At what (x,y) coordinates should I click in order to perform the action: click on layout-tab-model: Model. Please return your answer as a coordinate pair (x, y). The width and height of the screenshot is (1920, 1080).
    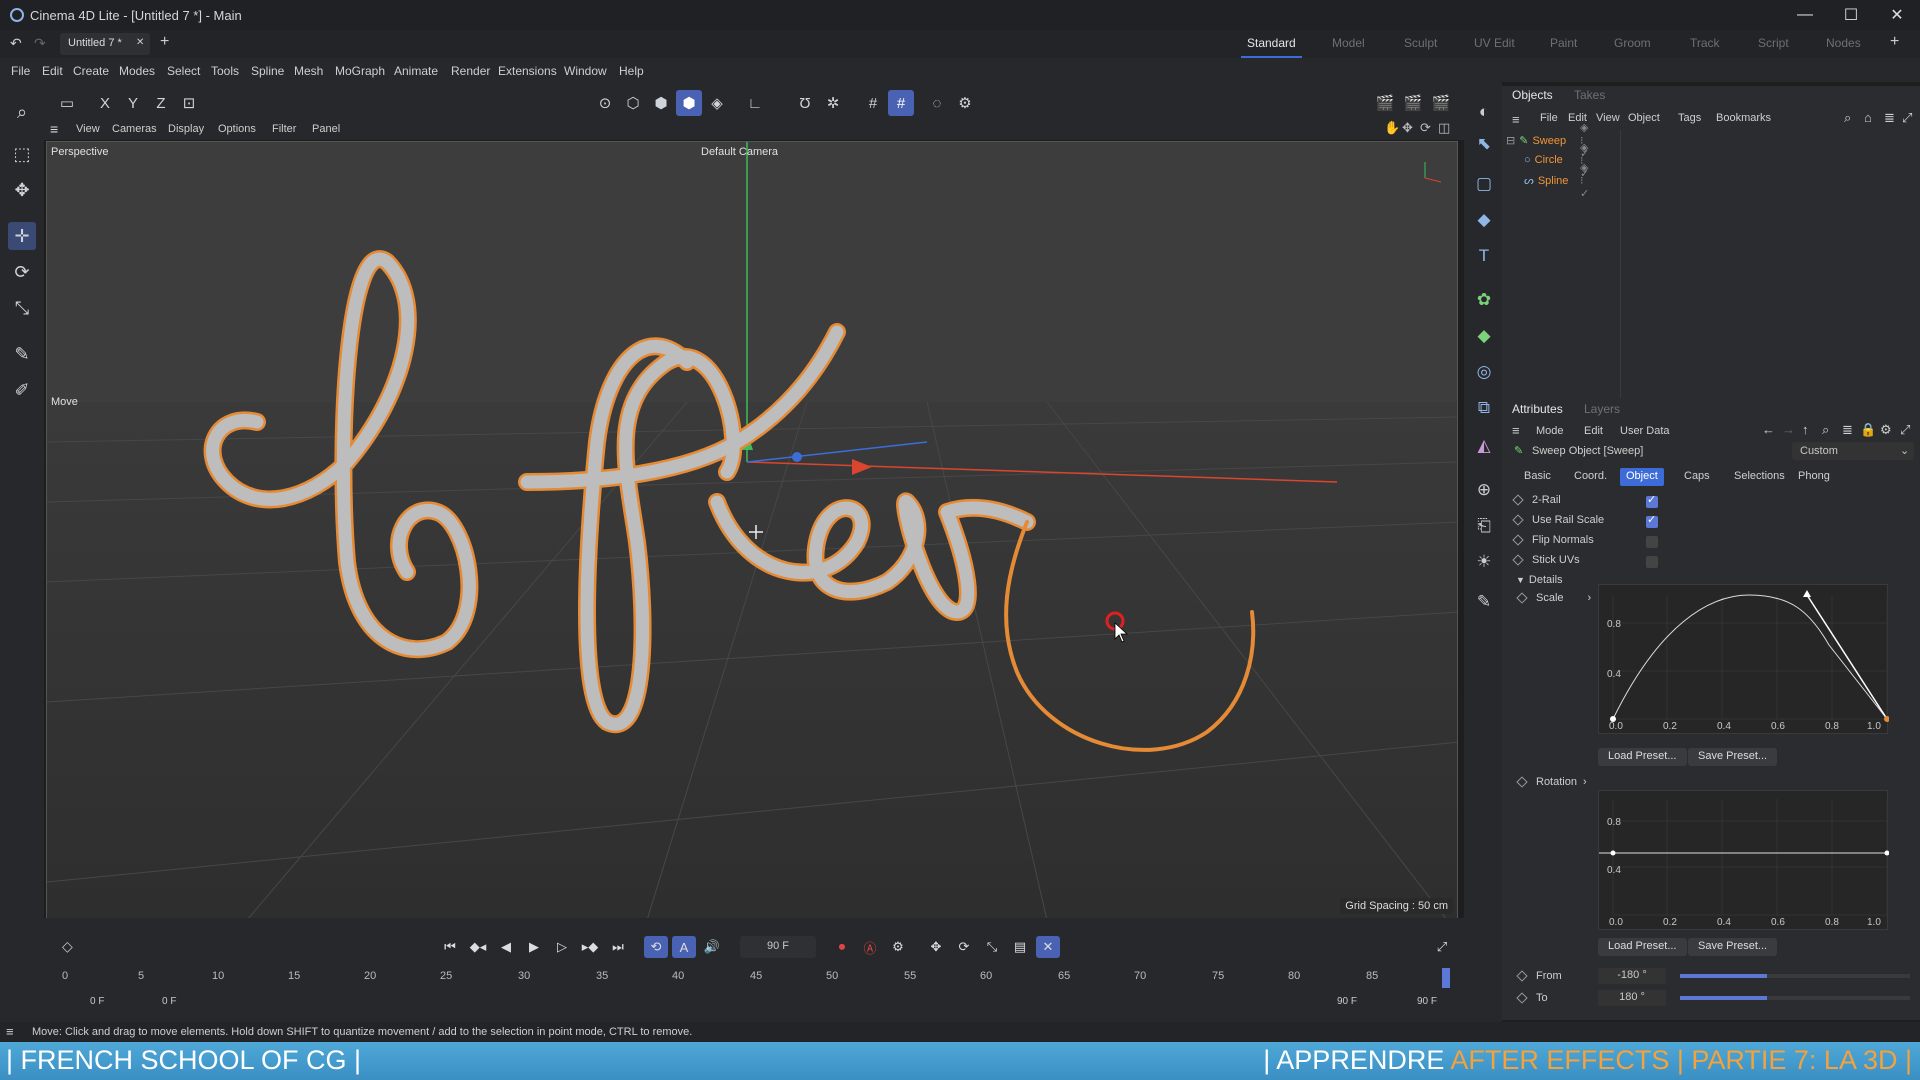
    Looking at the image, I should click on (1348, 43).